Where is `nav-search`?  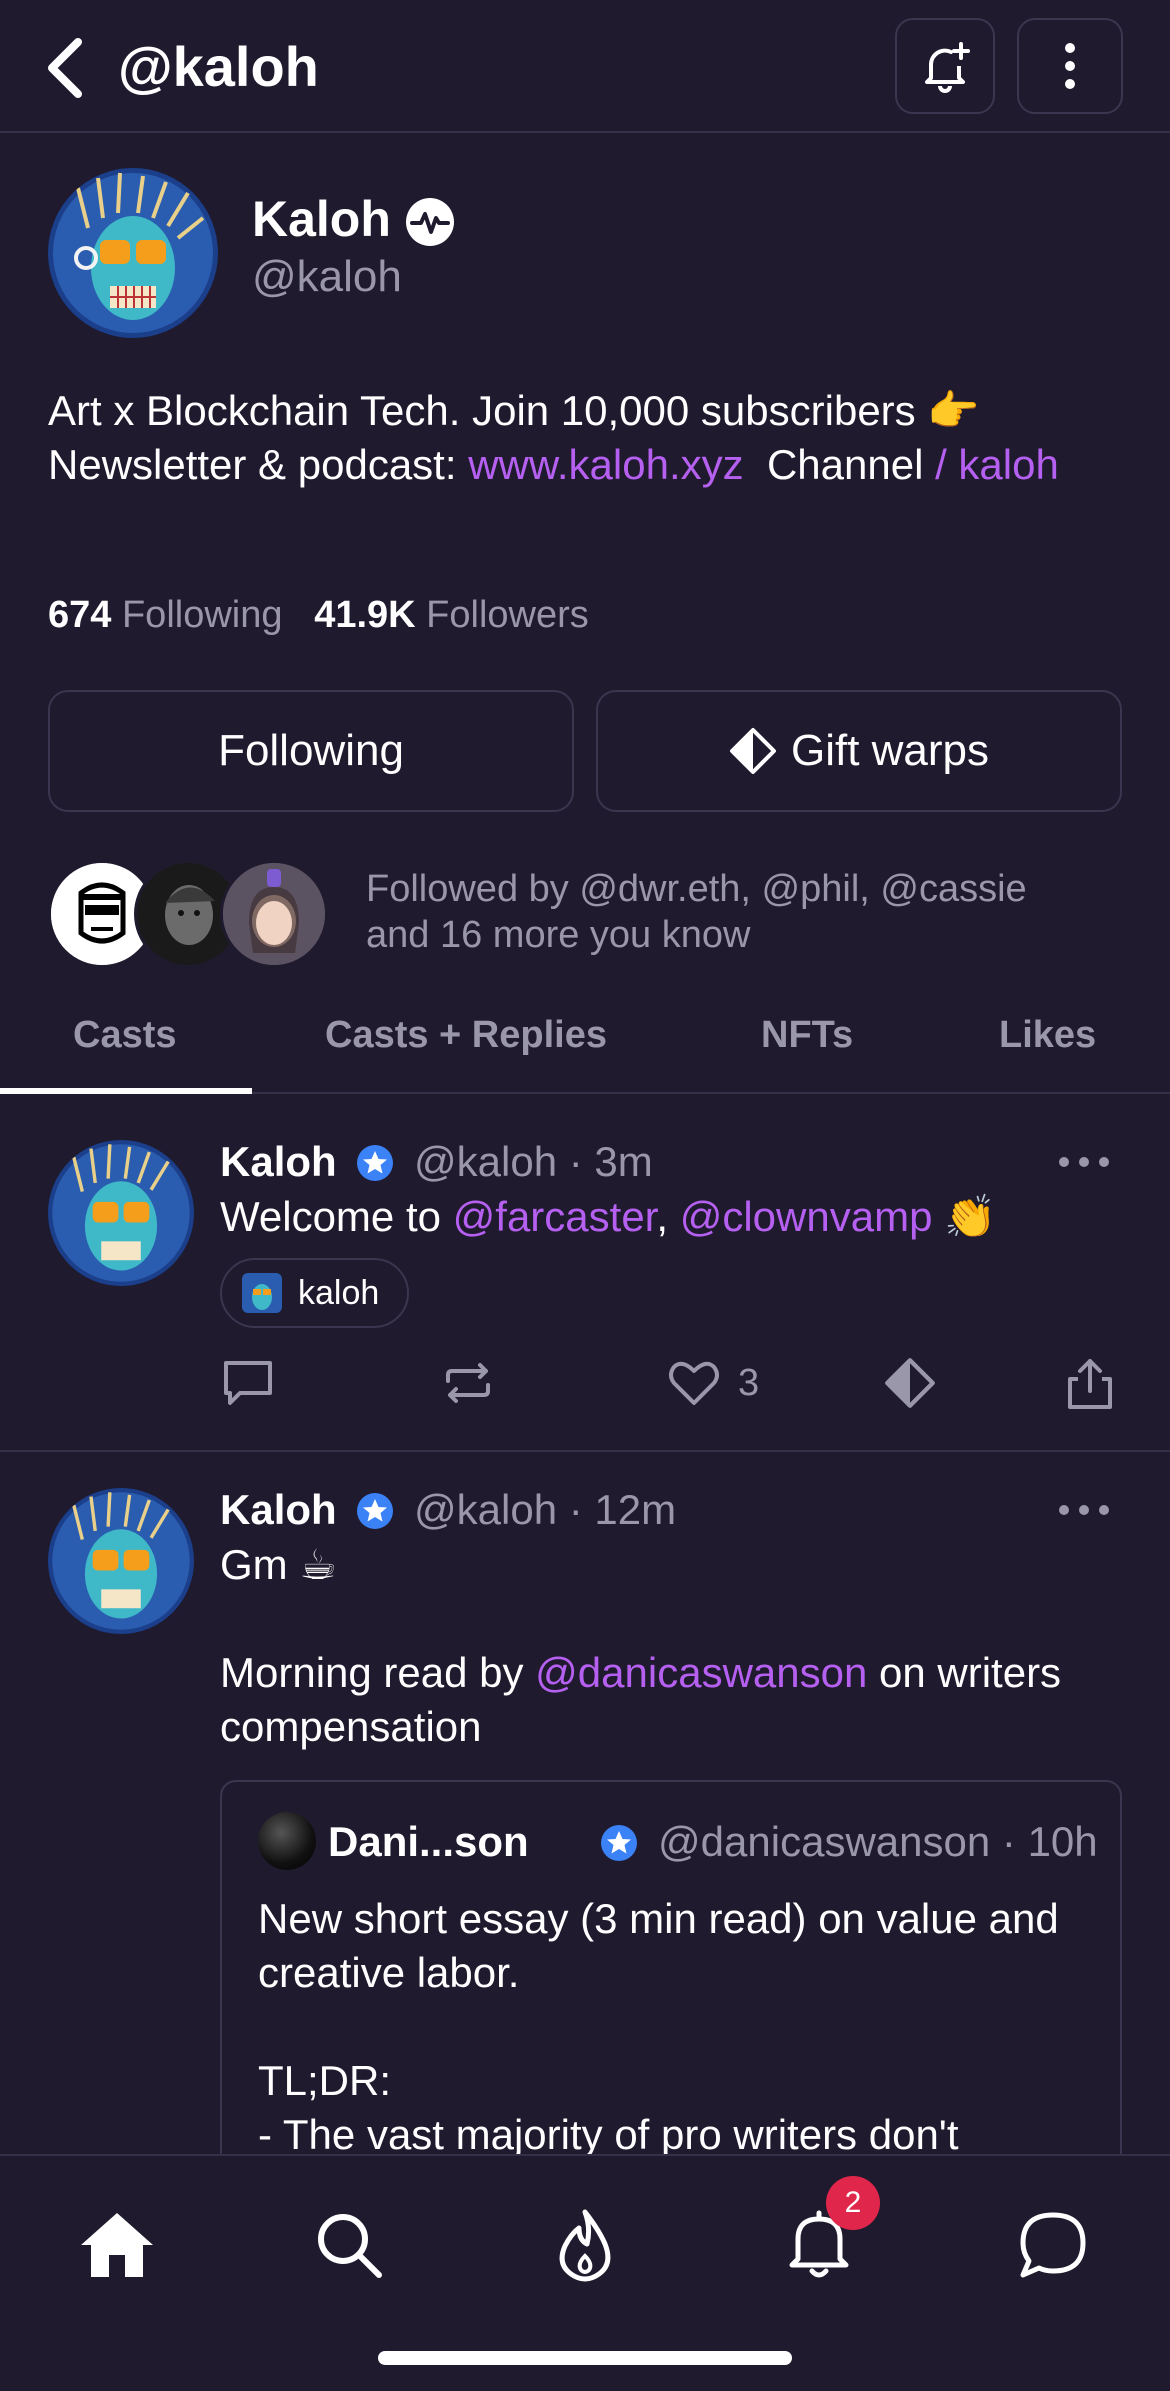 nav-search is located at coordinates (349, 2245).